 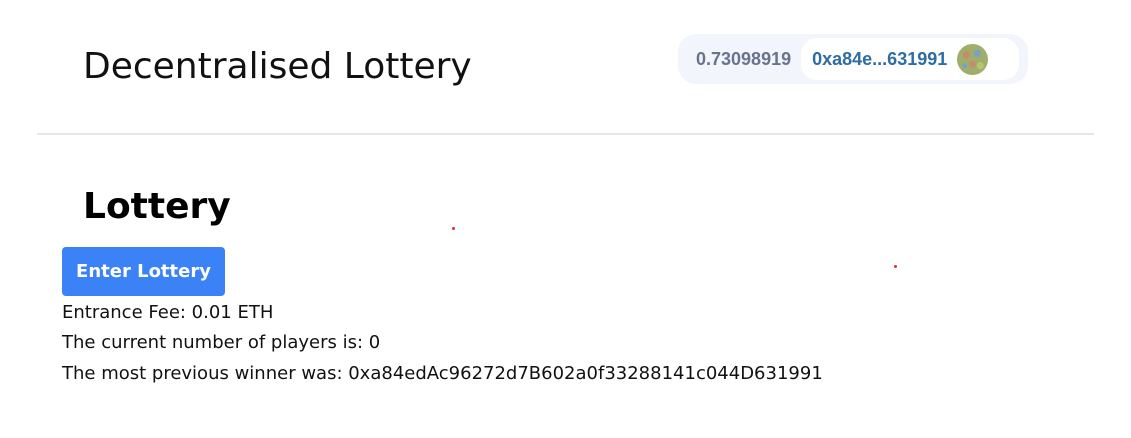 I want to click on account-button: 0xa84e...631991, so click(x=910, y=59).